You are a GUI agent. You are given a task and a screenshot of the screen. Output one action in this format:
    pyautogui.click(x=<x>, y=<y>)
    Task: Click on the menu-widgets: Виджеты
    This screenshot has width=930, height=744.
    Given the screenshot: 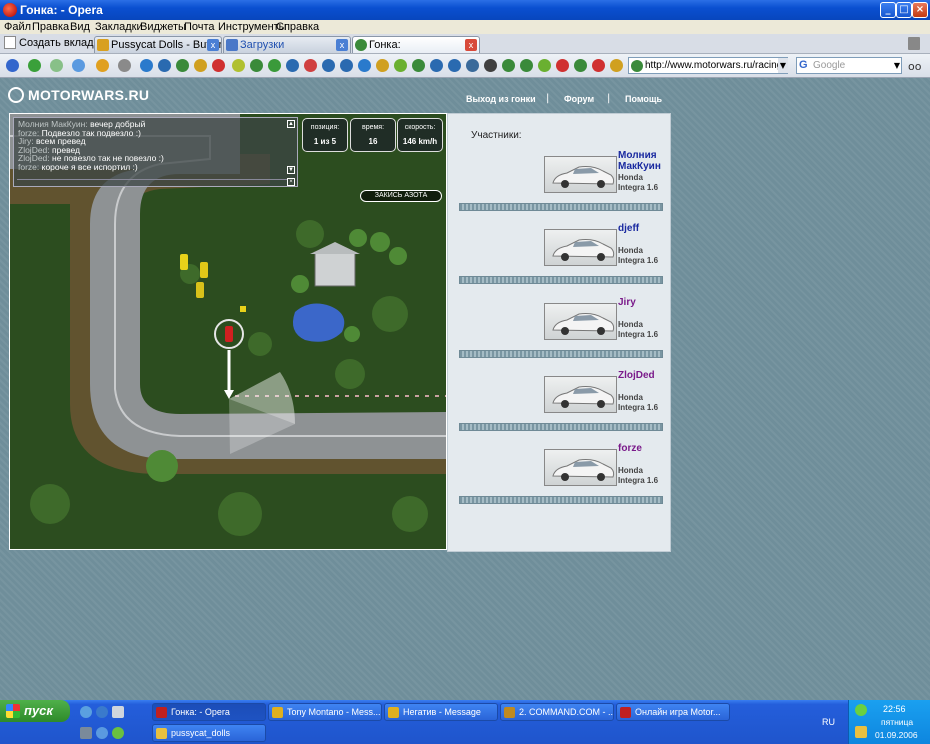 What is the action you would take?
    pyautogui.click(x=163, y=27)
    